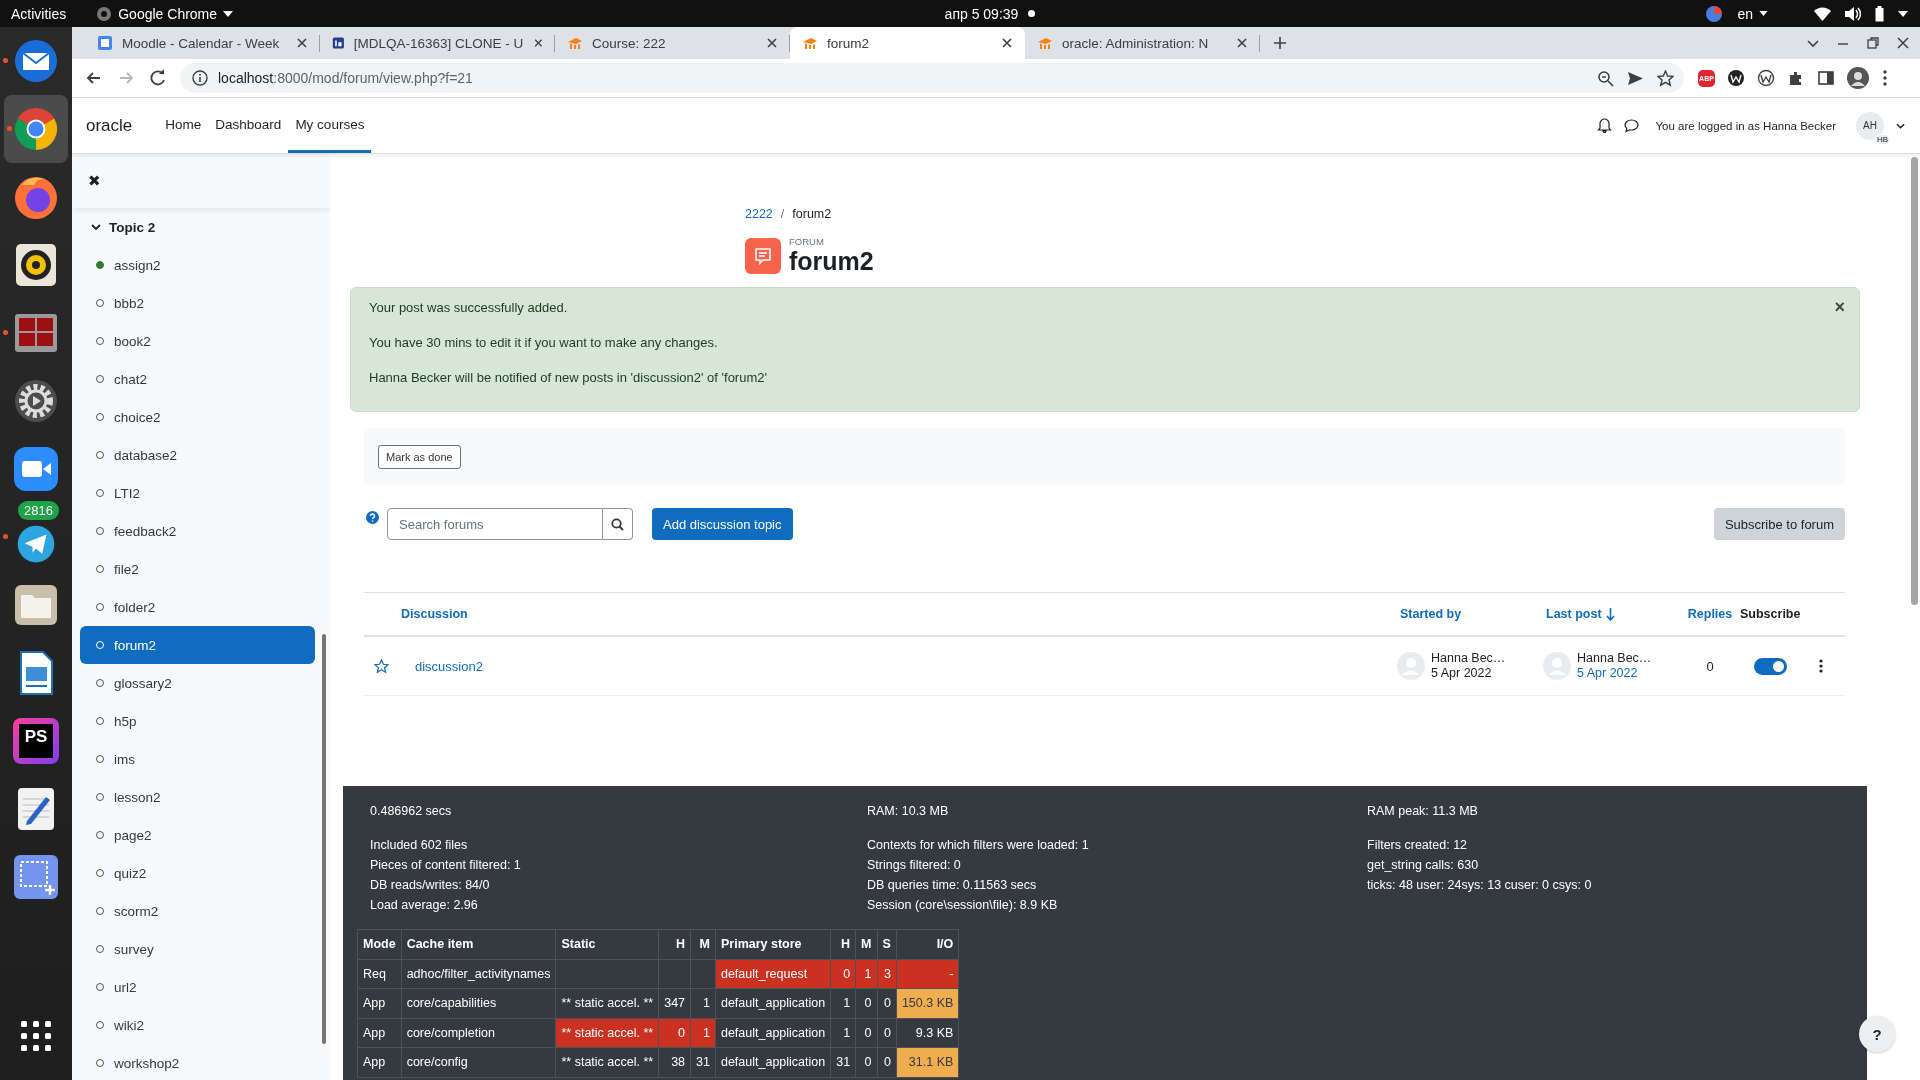 The image size is (1920, 1080). I want to click on course-index-item: h5p, so click(197, 721).